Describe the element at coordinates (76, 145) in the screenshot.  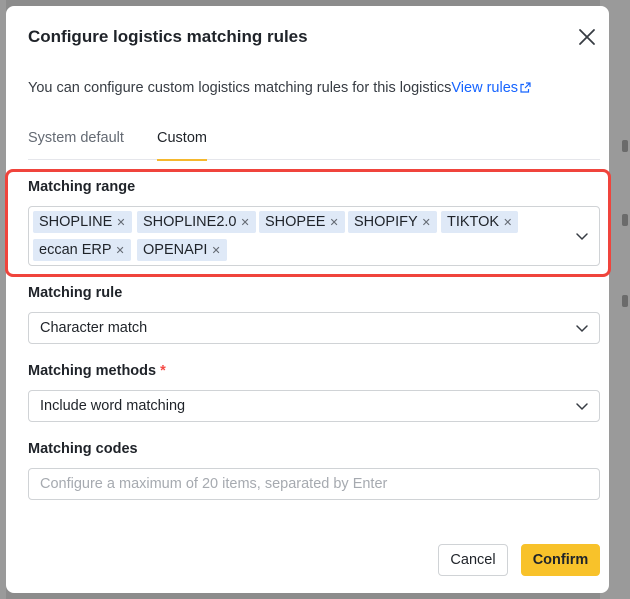
I see `tab-system-default: System default` at that location.